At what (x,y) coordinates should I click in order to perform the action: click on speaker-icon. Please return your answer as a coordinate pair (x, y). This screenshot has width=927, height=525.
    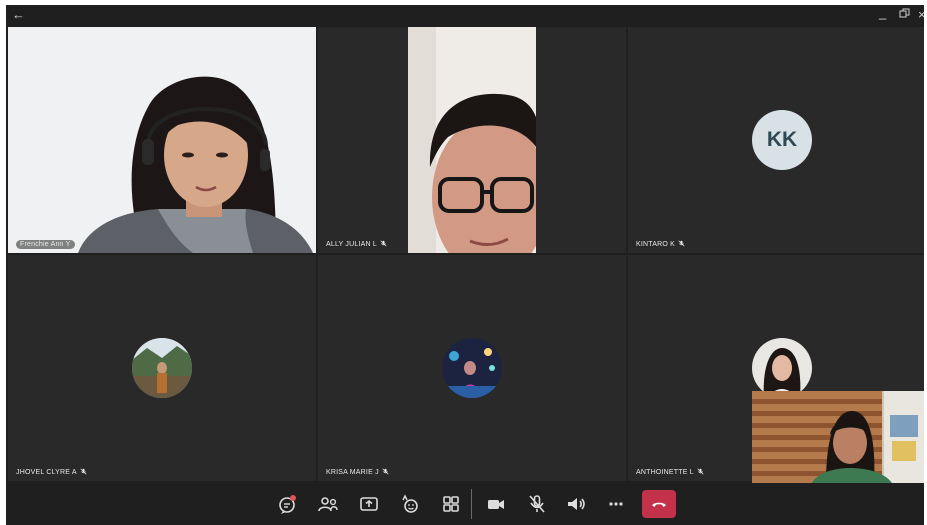
    Looking at the image, I should click on (576, 504).